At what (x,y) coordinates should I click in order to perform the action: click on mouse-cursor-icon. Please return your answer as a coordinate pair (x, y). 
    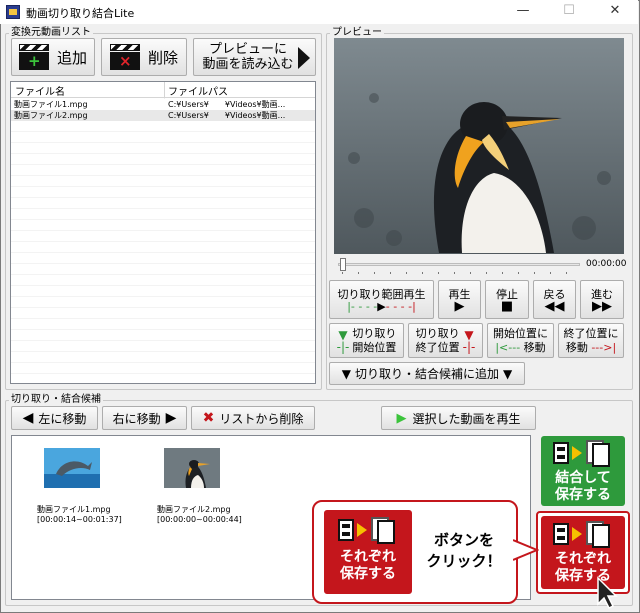
    Looking at the image, I should click on (607, 593).